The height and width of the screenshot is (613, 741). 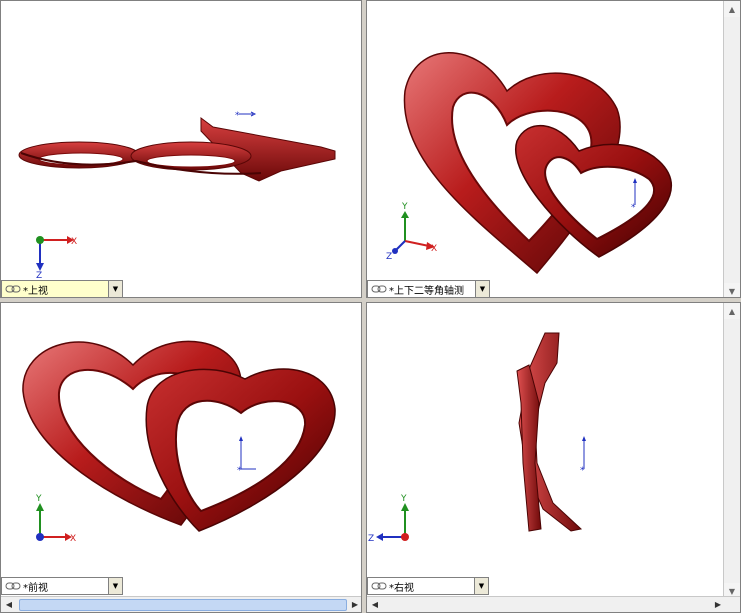 I want to click on triad-isometric: Y X Z, so click(x=411, y=232).